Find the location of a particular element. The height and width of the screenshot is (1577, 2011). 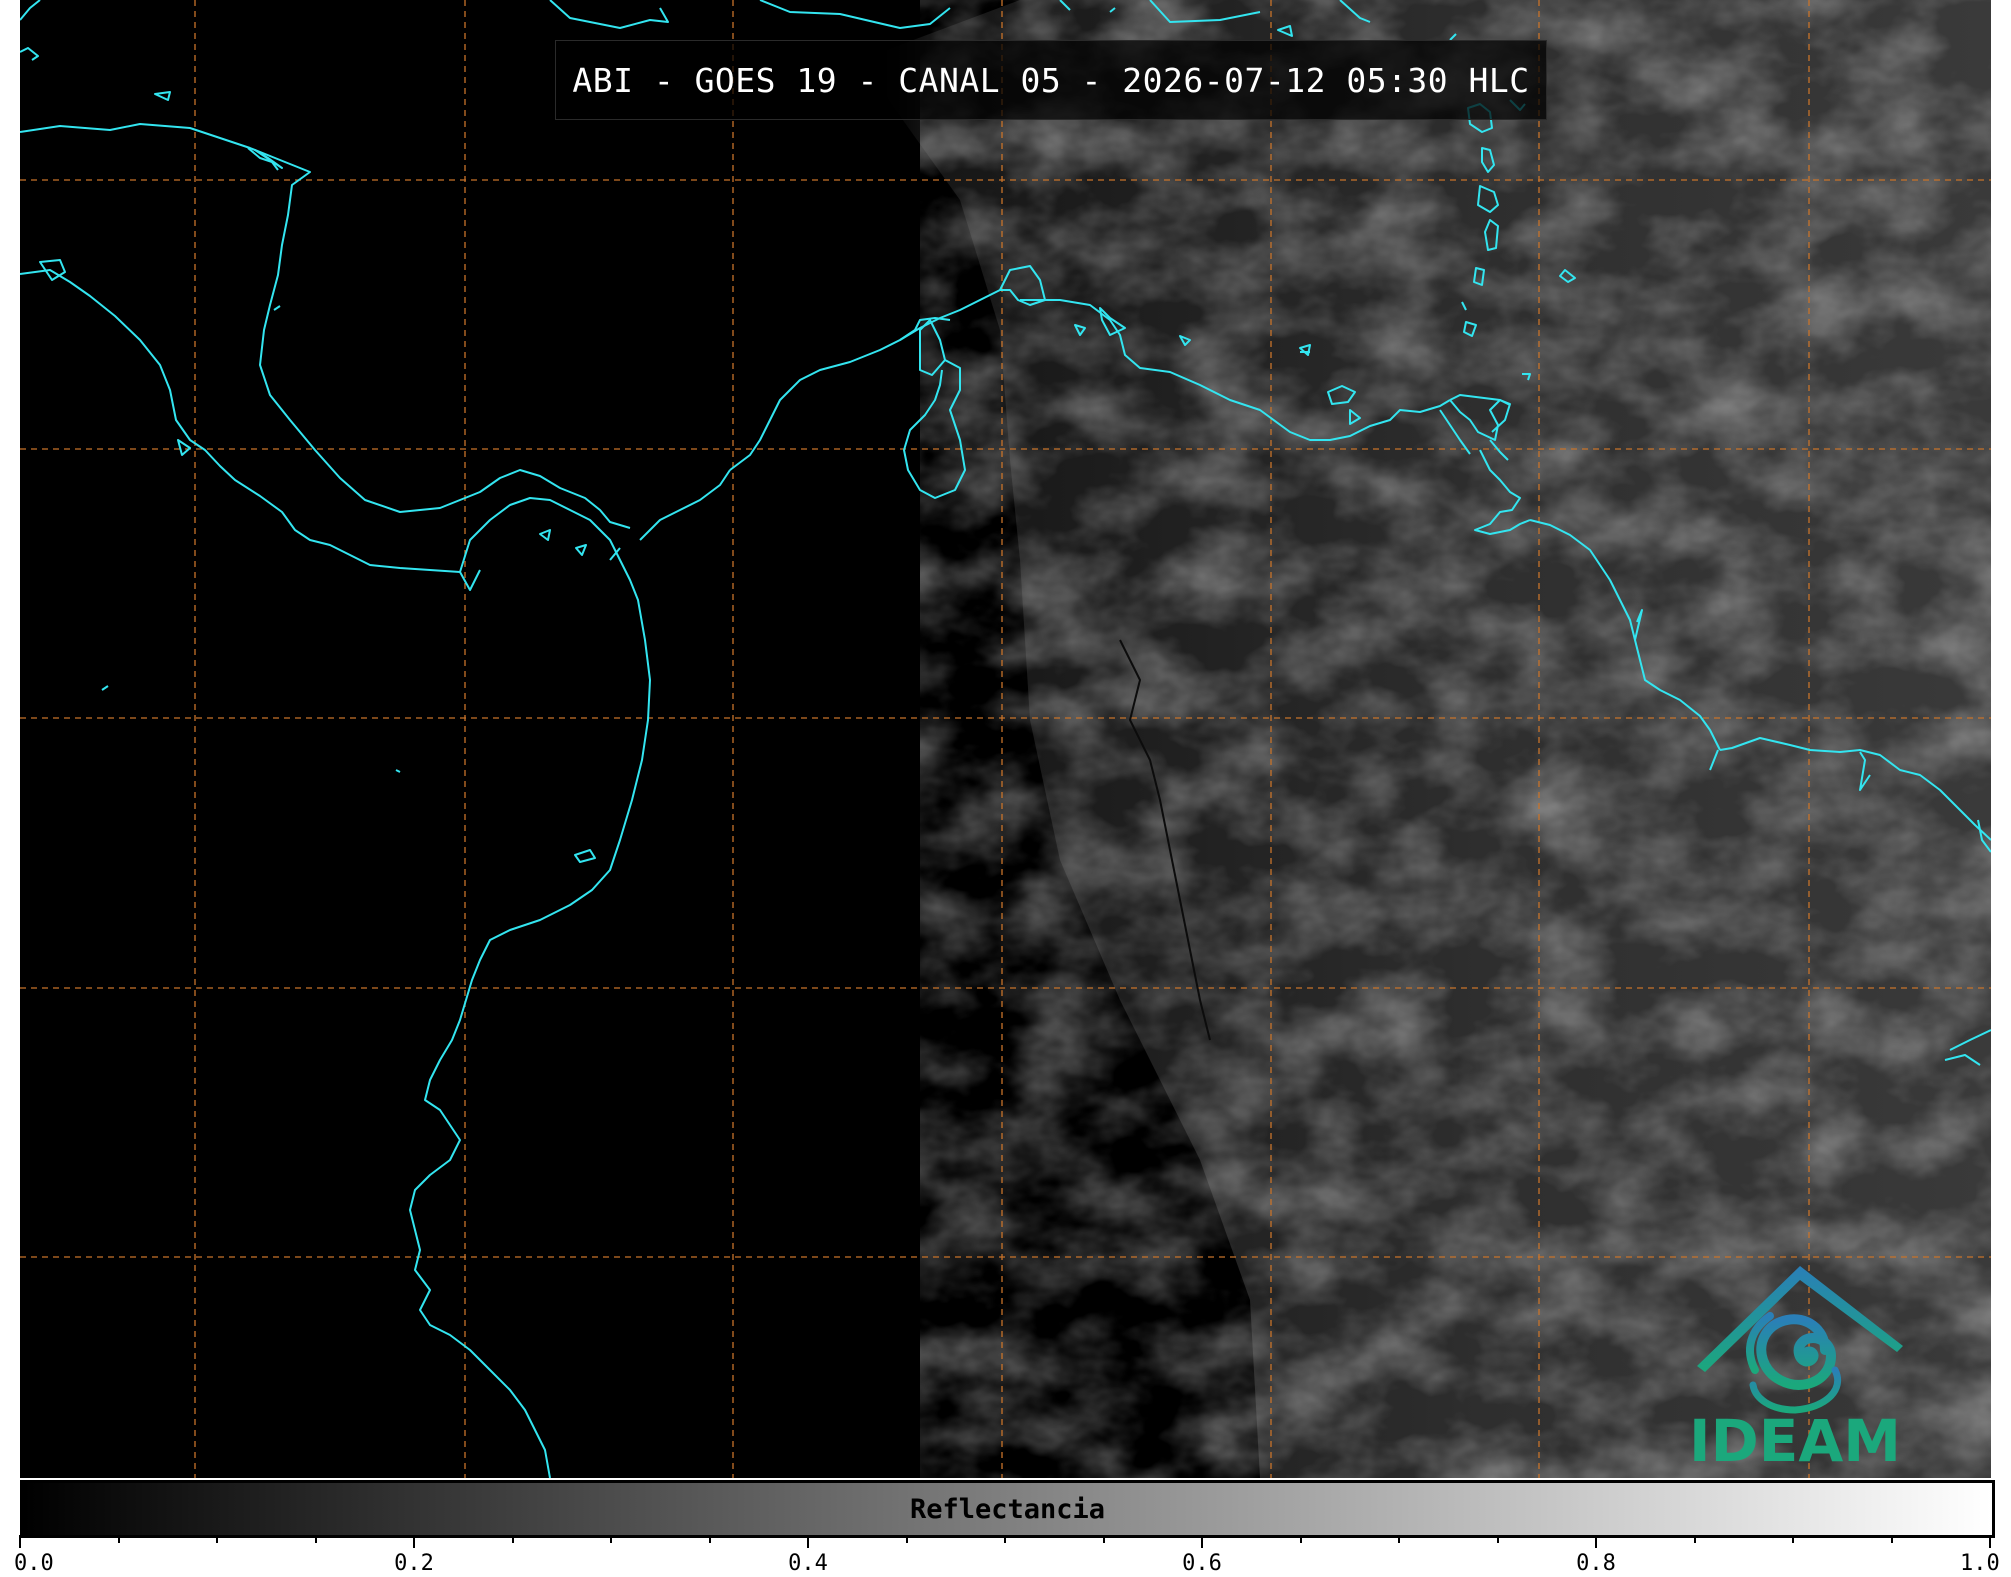

colorbar-label: Reflectancia is located at coordinates (1007, 1509).